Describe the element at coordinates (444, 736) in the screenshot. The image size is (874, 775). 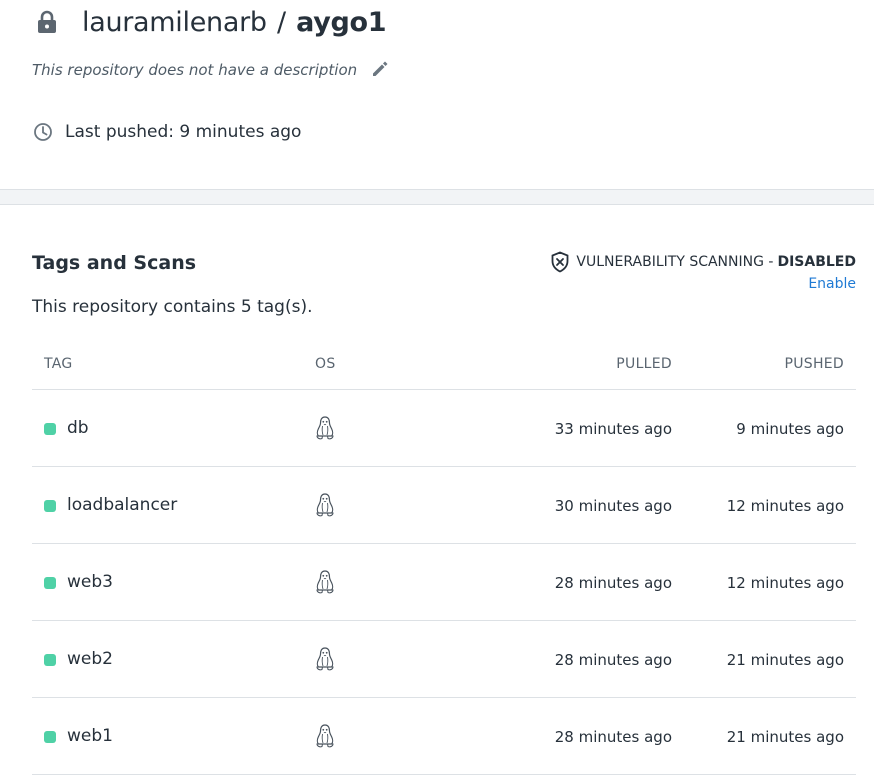
I see `table-row: web1 28 minutes ago 21 minutes ago` at that location.